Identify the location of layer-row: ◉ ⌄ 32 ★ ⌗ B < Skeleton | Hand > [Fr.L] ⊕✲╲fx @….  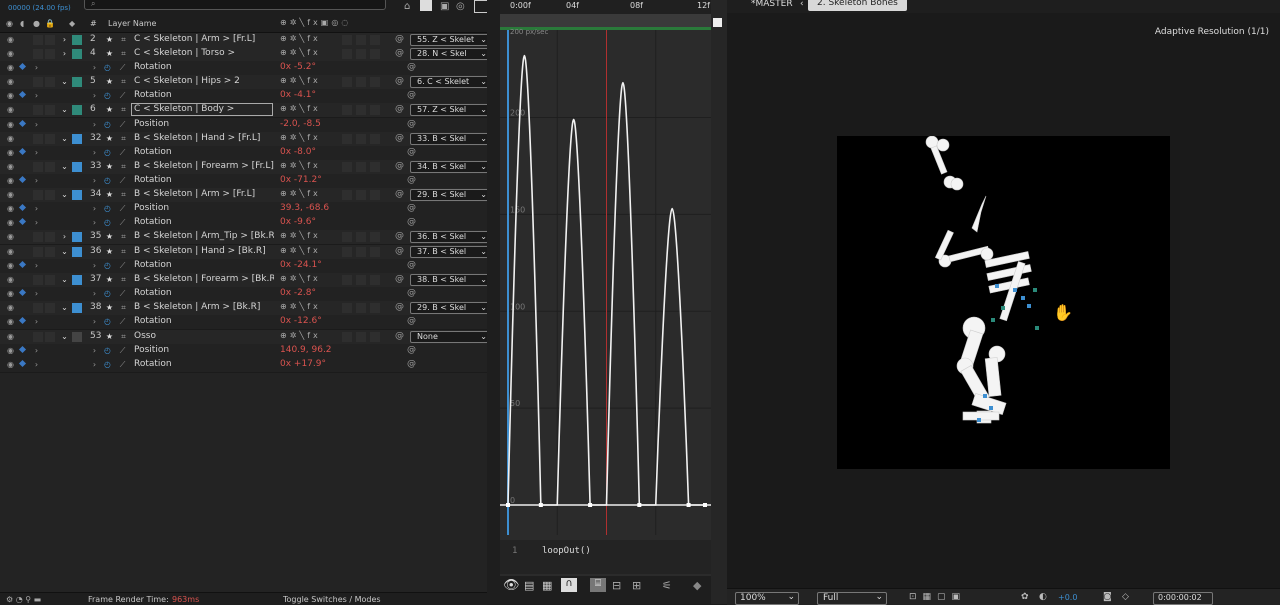
(245, 139).